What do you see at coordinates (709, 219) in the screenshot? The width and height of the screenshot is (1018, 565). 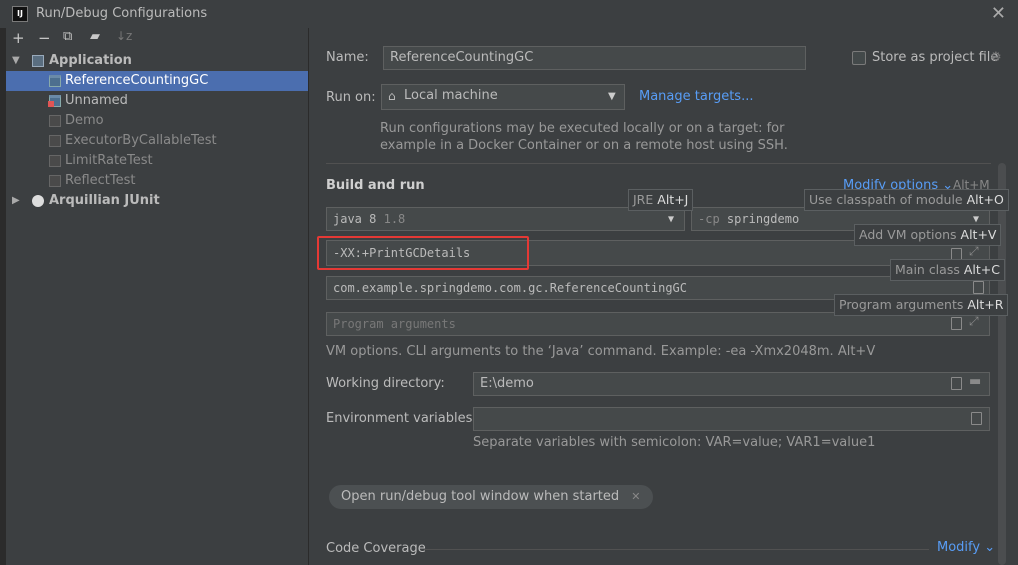 I see `cp-prefix: -cp` at bounding box center [709, 219].